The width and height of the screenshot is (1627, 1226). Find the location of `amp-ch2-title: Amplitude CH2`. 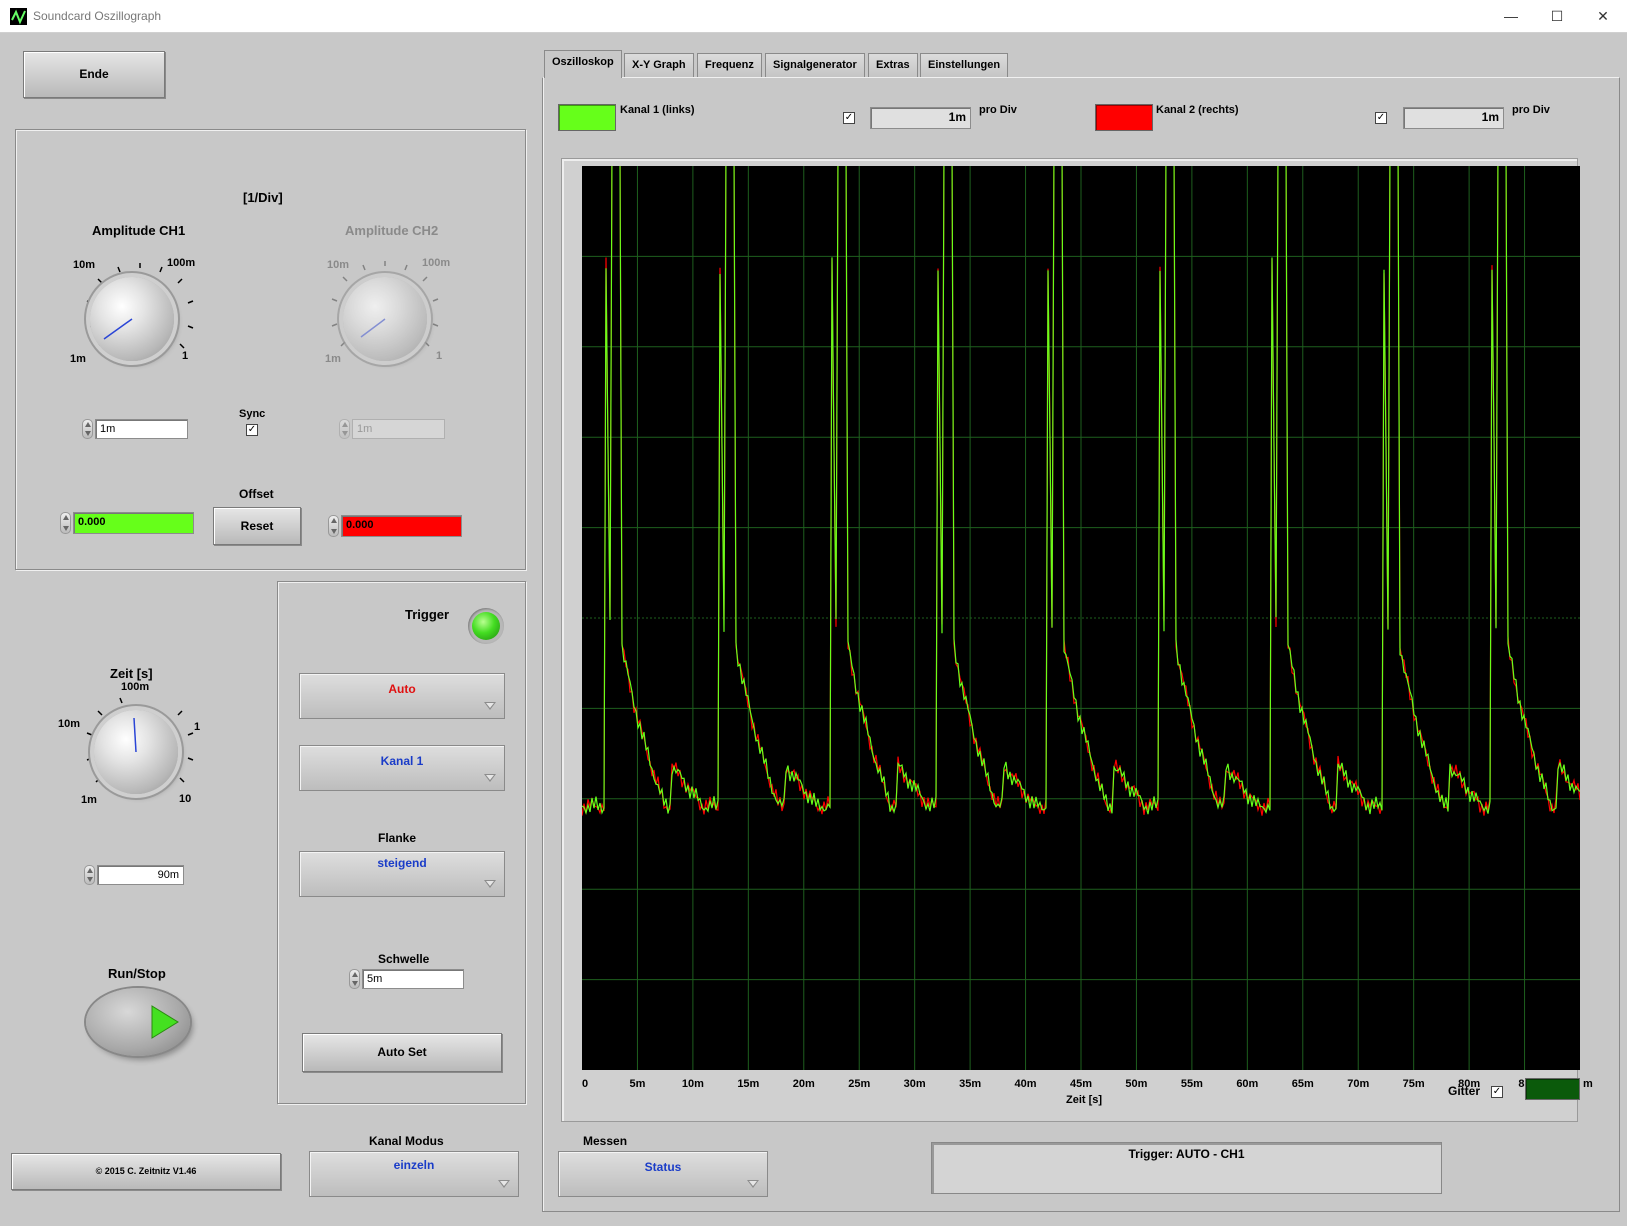

amp-ch2-title: Amplitude CH2 is located at coordinates (392, 230).